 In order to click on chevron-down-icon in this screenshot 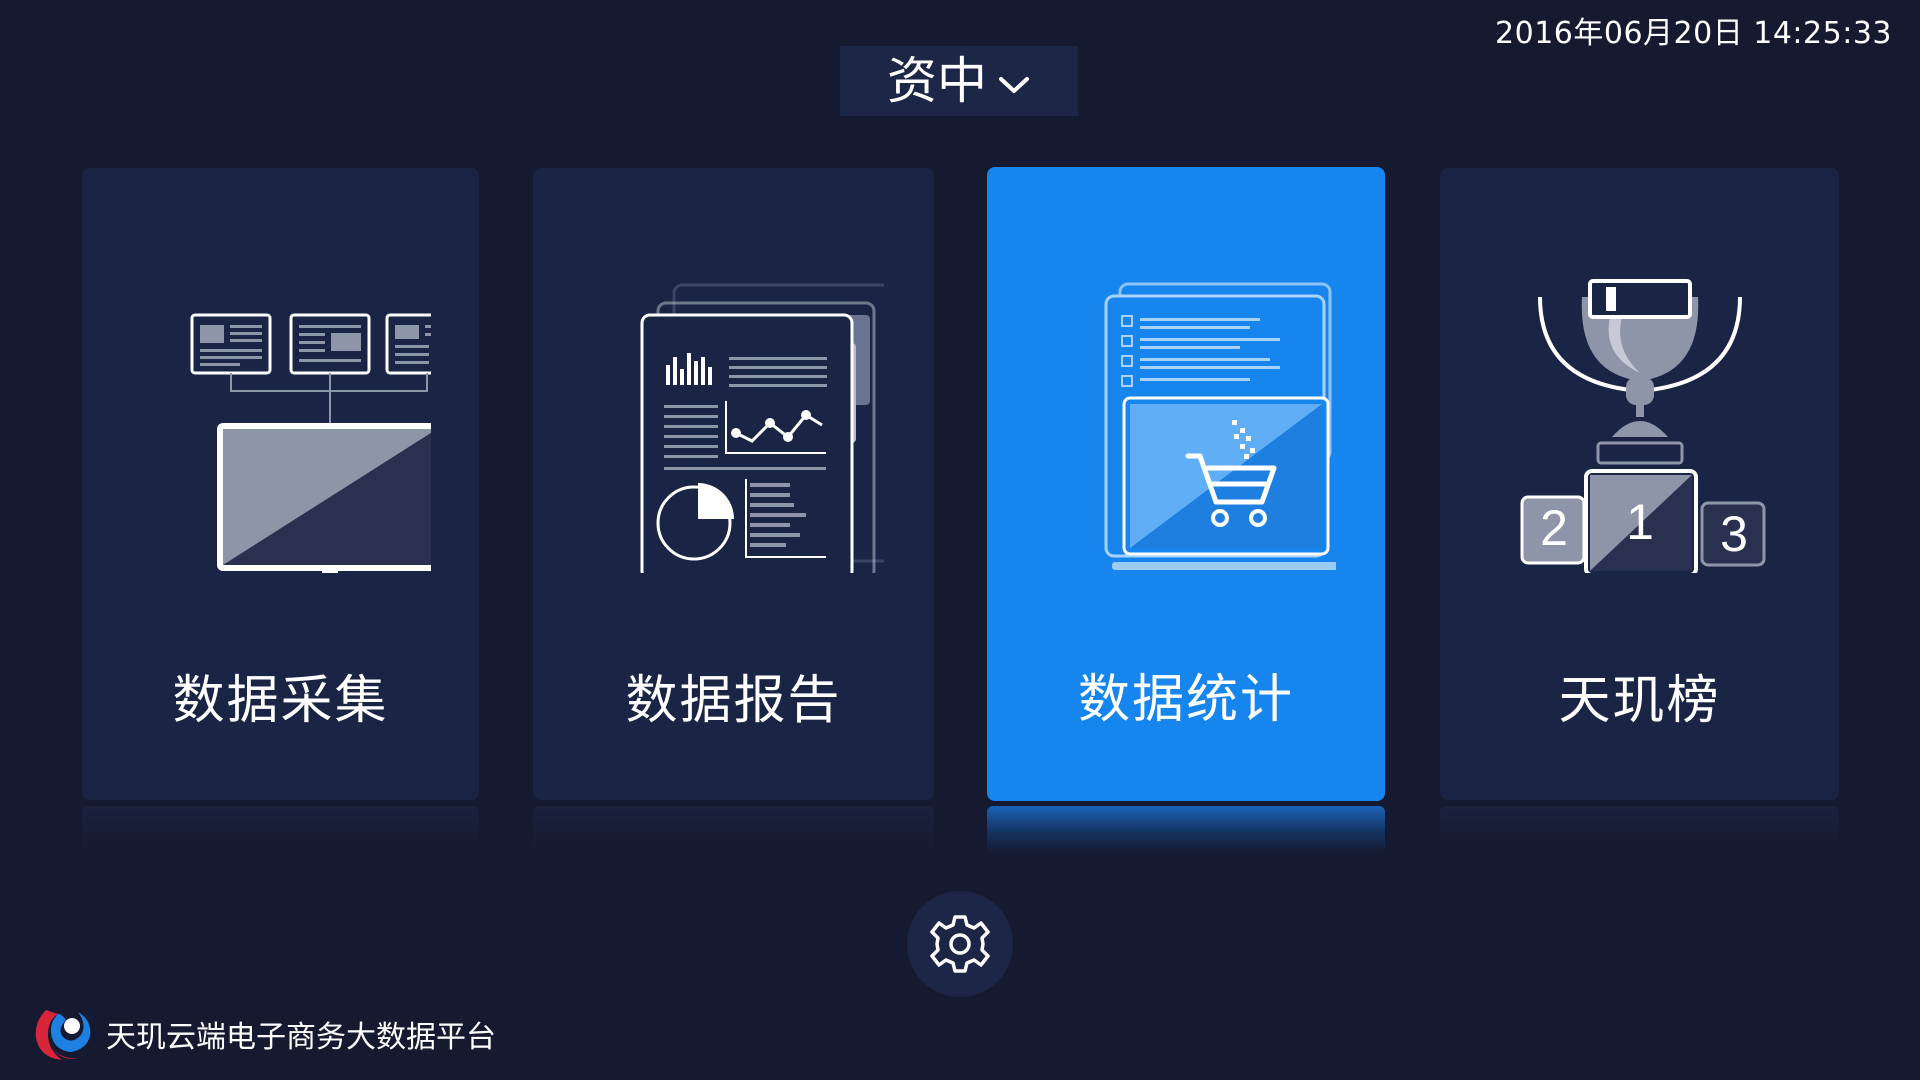, I will do `click(1014, 85)`.